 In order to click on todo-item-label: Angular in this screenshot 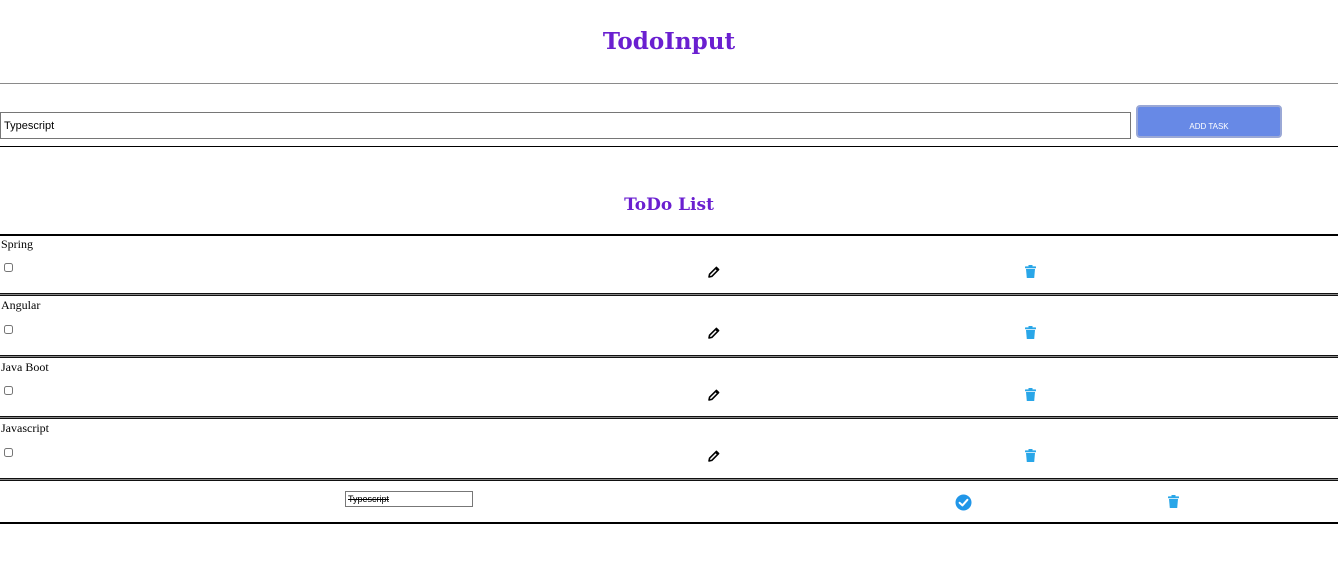, I will do `click(21, 305)`.